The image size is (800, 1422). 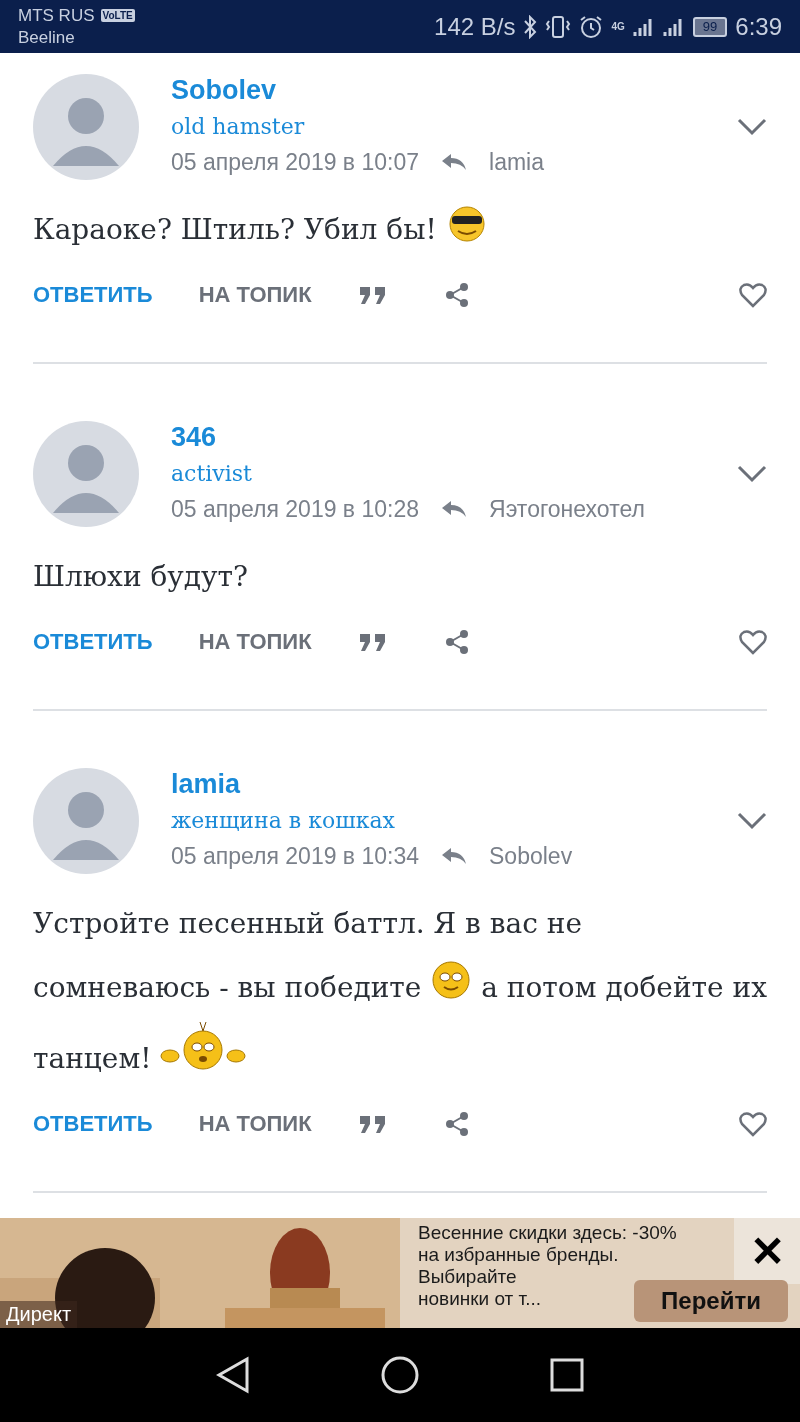 I want to click on comment-text: Шлюхи будут?, so click(x=141, y=577).